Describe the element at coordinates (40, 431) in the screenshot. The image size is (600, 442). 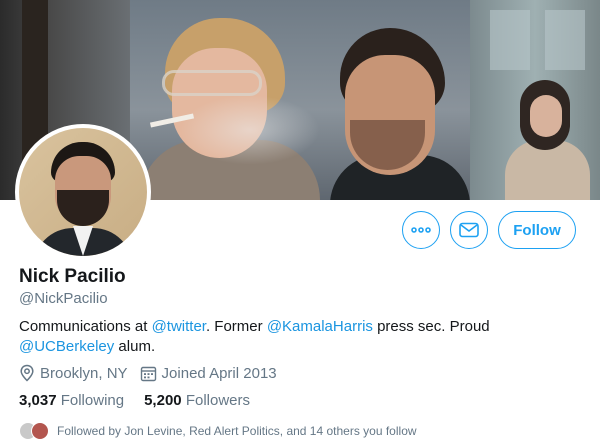
I see `follower-avatar` at that location.